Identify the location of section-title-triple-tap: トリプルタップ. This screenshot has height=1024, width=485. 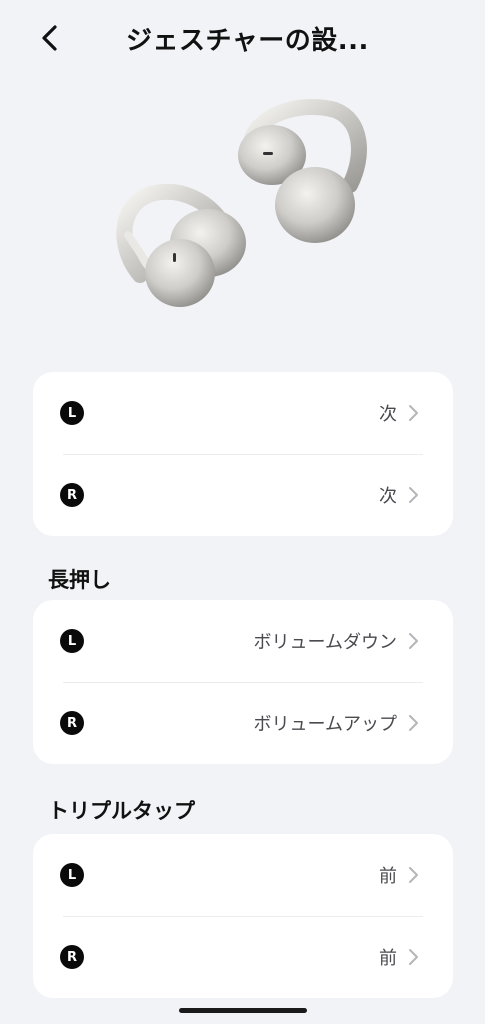
(121, 811).